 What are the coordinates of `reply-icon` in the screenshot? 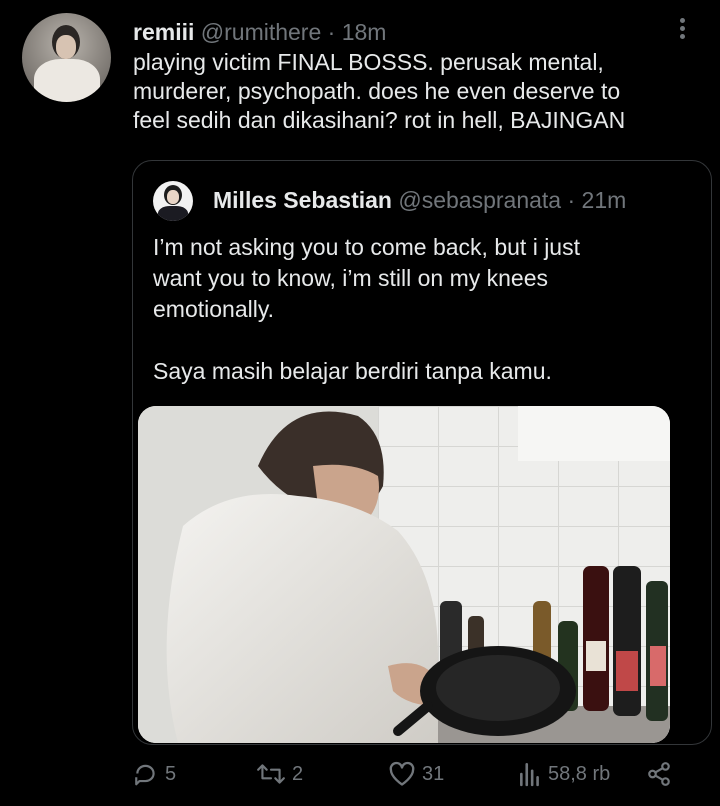 It's located at (145, 775).